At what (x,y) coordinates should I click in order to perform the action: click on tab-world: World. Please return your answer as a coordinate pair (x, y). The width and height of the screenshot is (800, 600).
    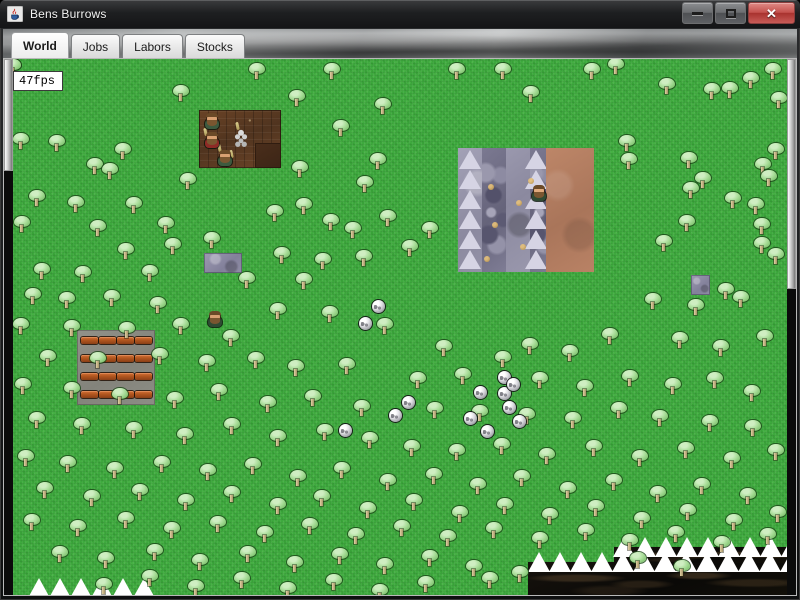
    Looking at the image, I should click on (40, 45).